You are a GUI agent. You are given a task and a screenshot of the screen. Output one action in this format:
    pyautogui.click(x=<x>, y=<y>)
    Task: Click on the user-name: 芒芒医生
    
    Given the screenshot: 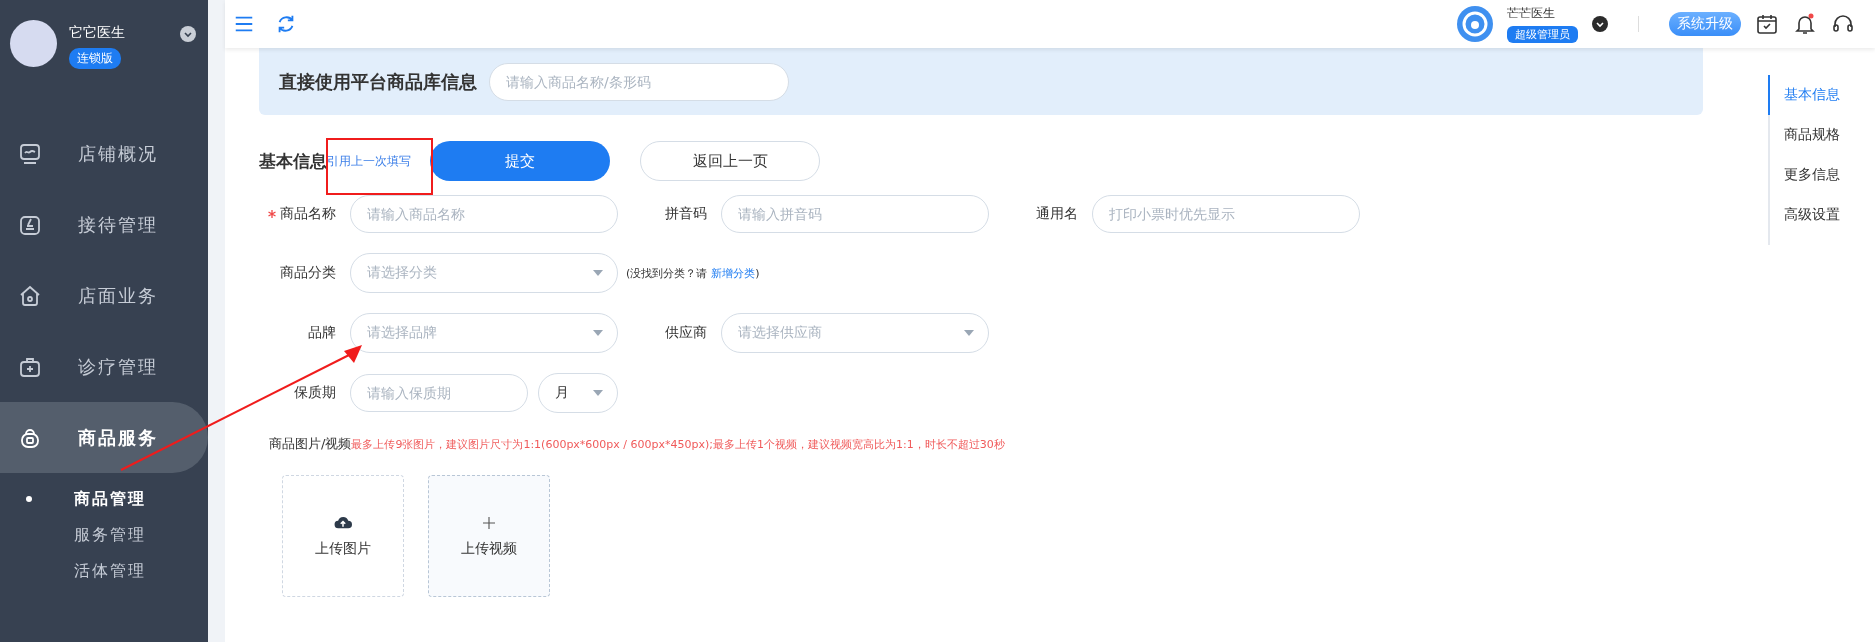 What is the action you would take?
    pyautogui.click(x=1531, y=13)
    